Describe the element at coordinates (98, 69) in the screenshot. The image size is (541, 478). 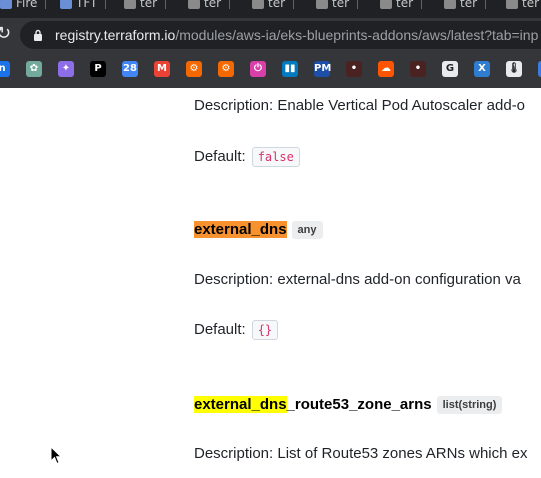
I see `p-app-icon: P` at that location.